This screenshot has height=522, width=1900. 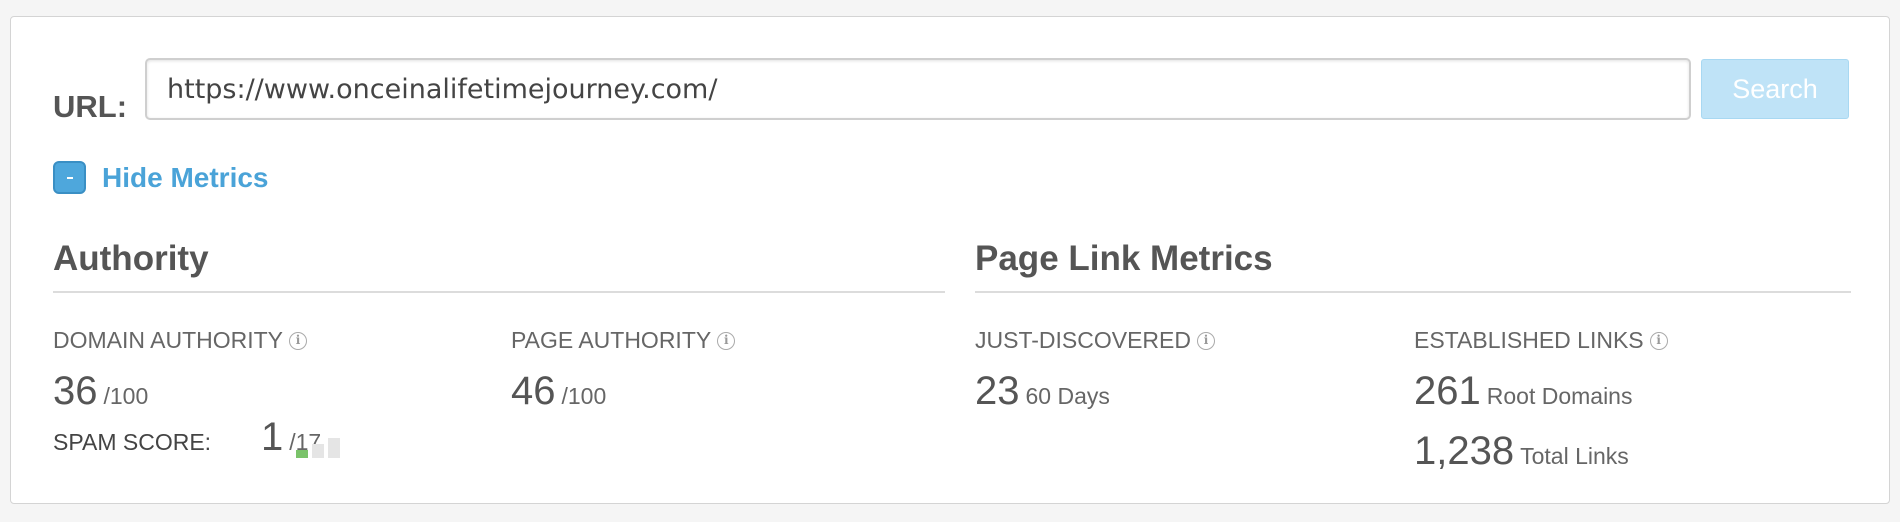 What do you see at coordinates (131, 258) in the screenshot?
I see `authority-title: Authority` at bounding box center [131, 258].